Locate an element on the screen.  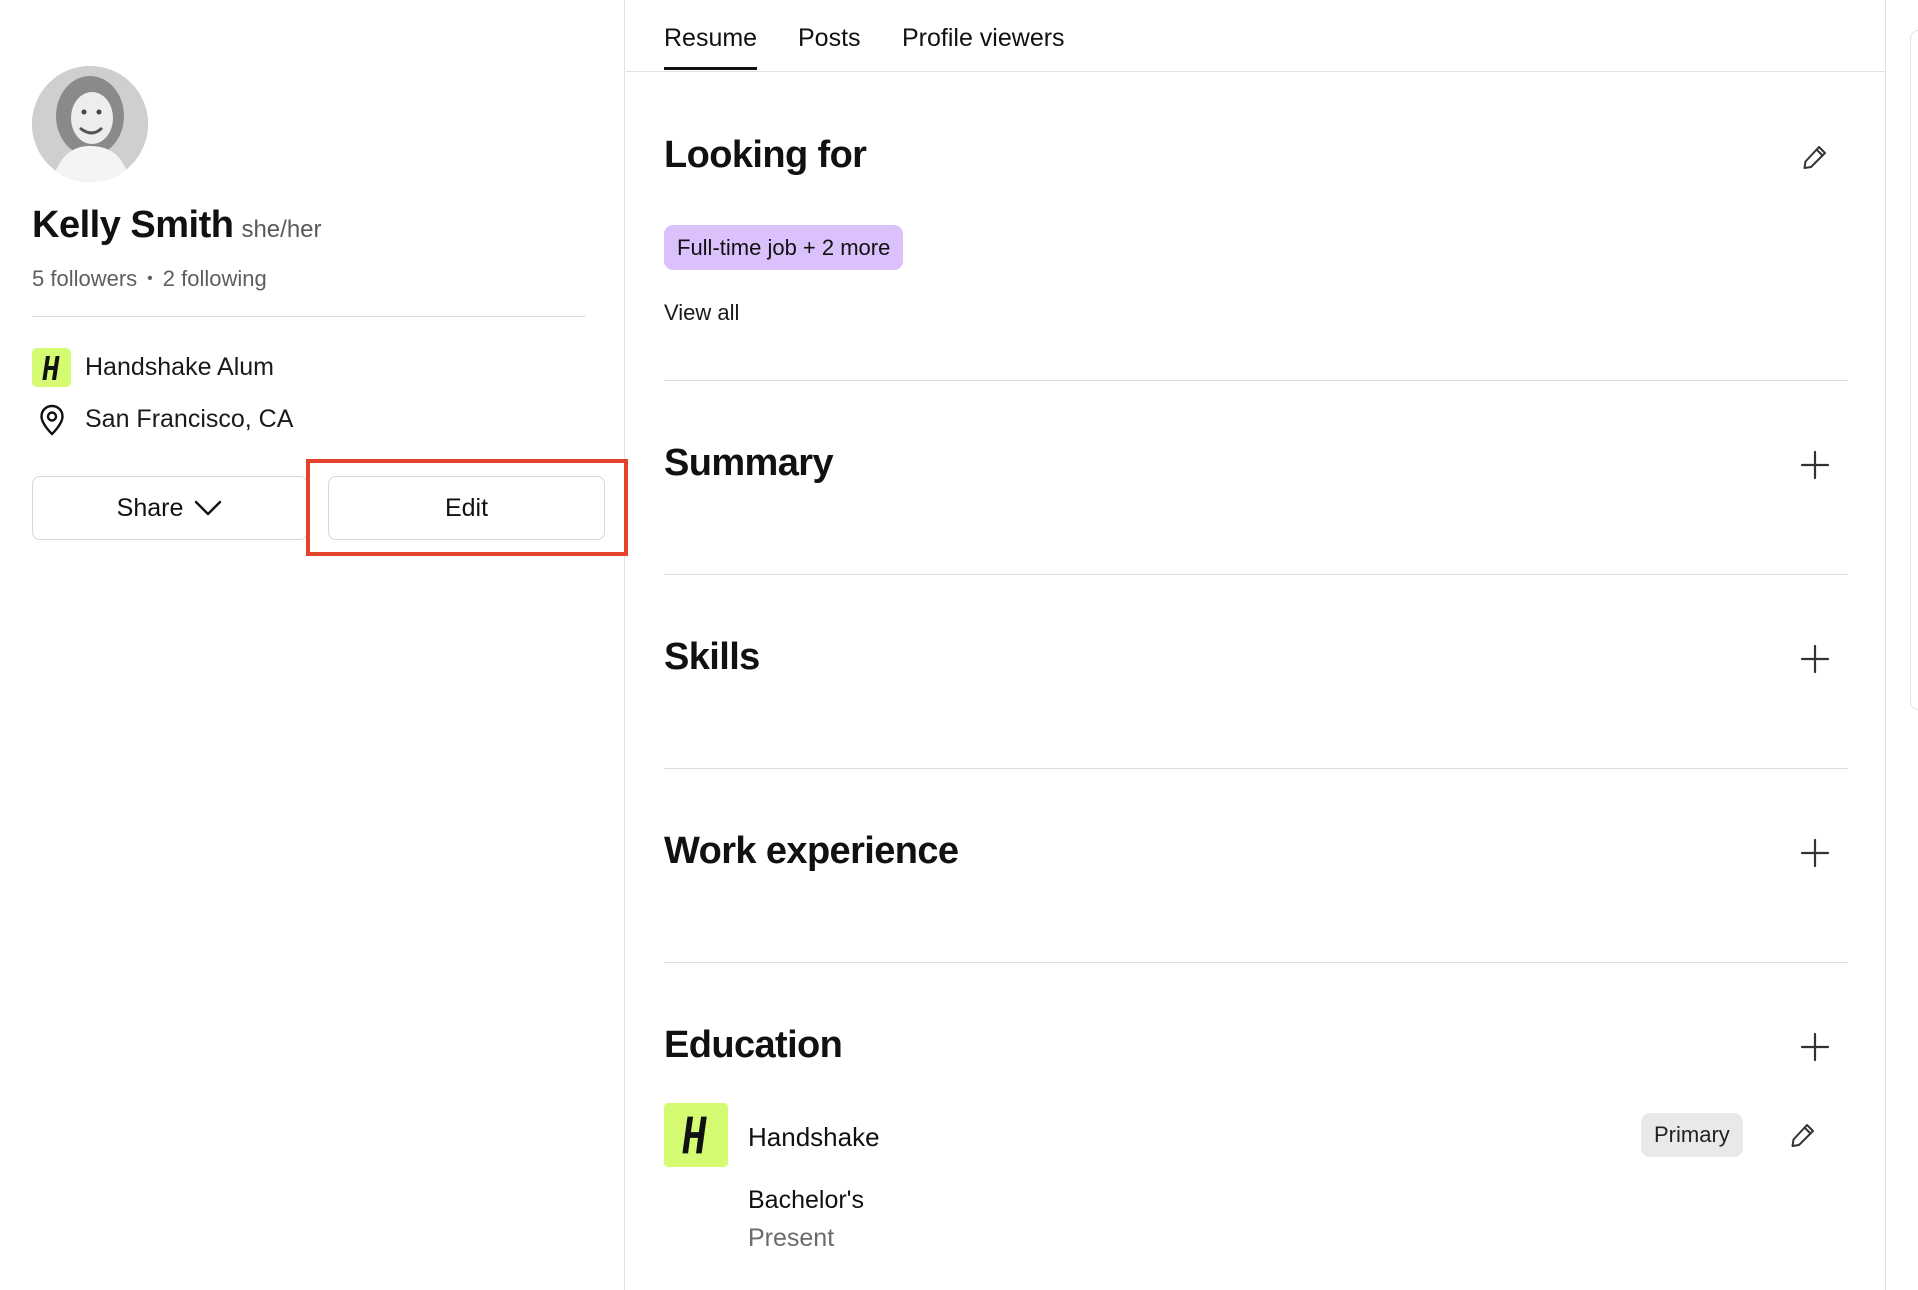
edit-label: Edit is located at coordinates (466, 507).